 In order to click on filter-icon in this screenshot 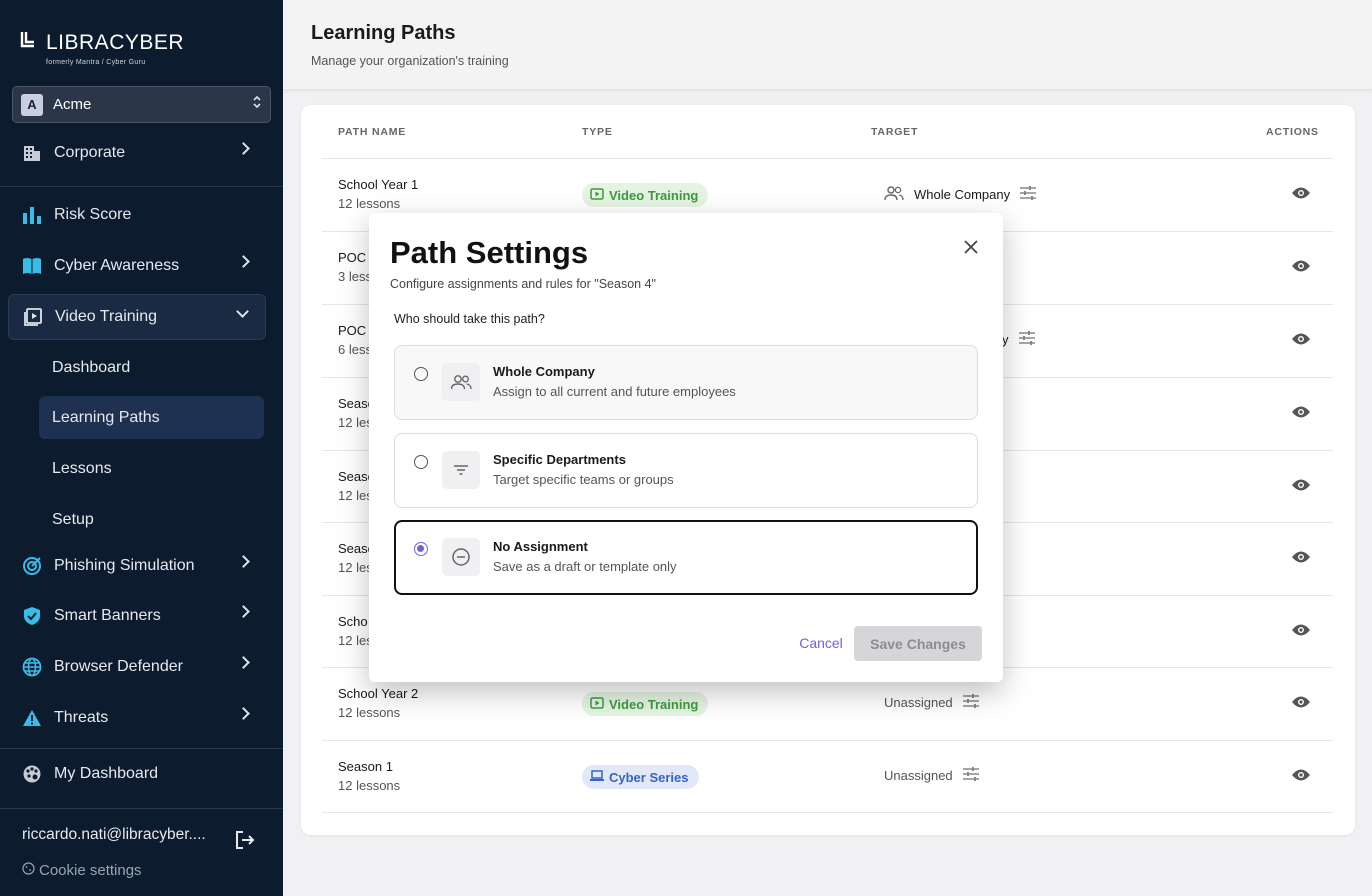, I will do `click(461, 470)`.